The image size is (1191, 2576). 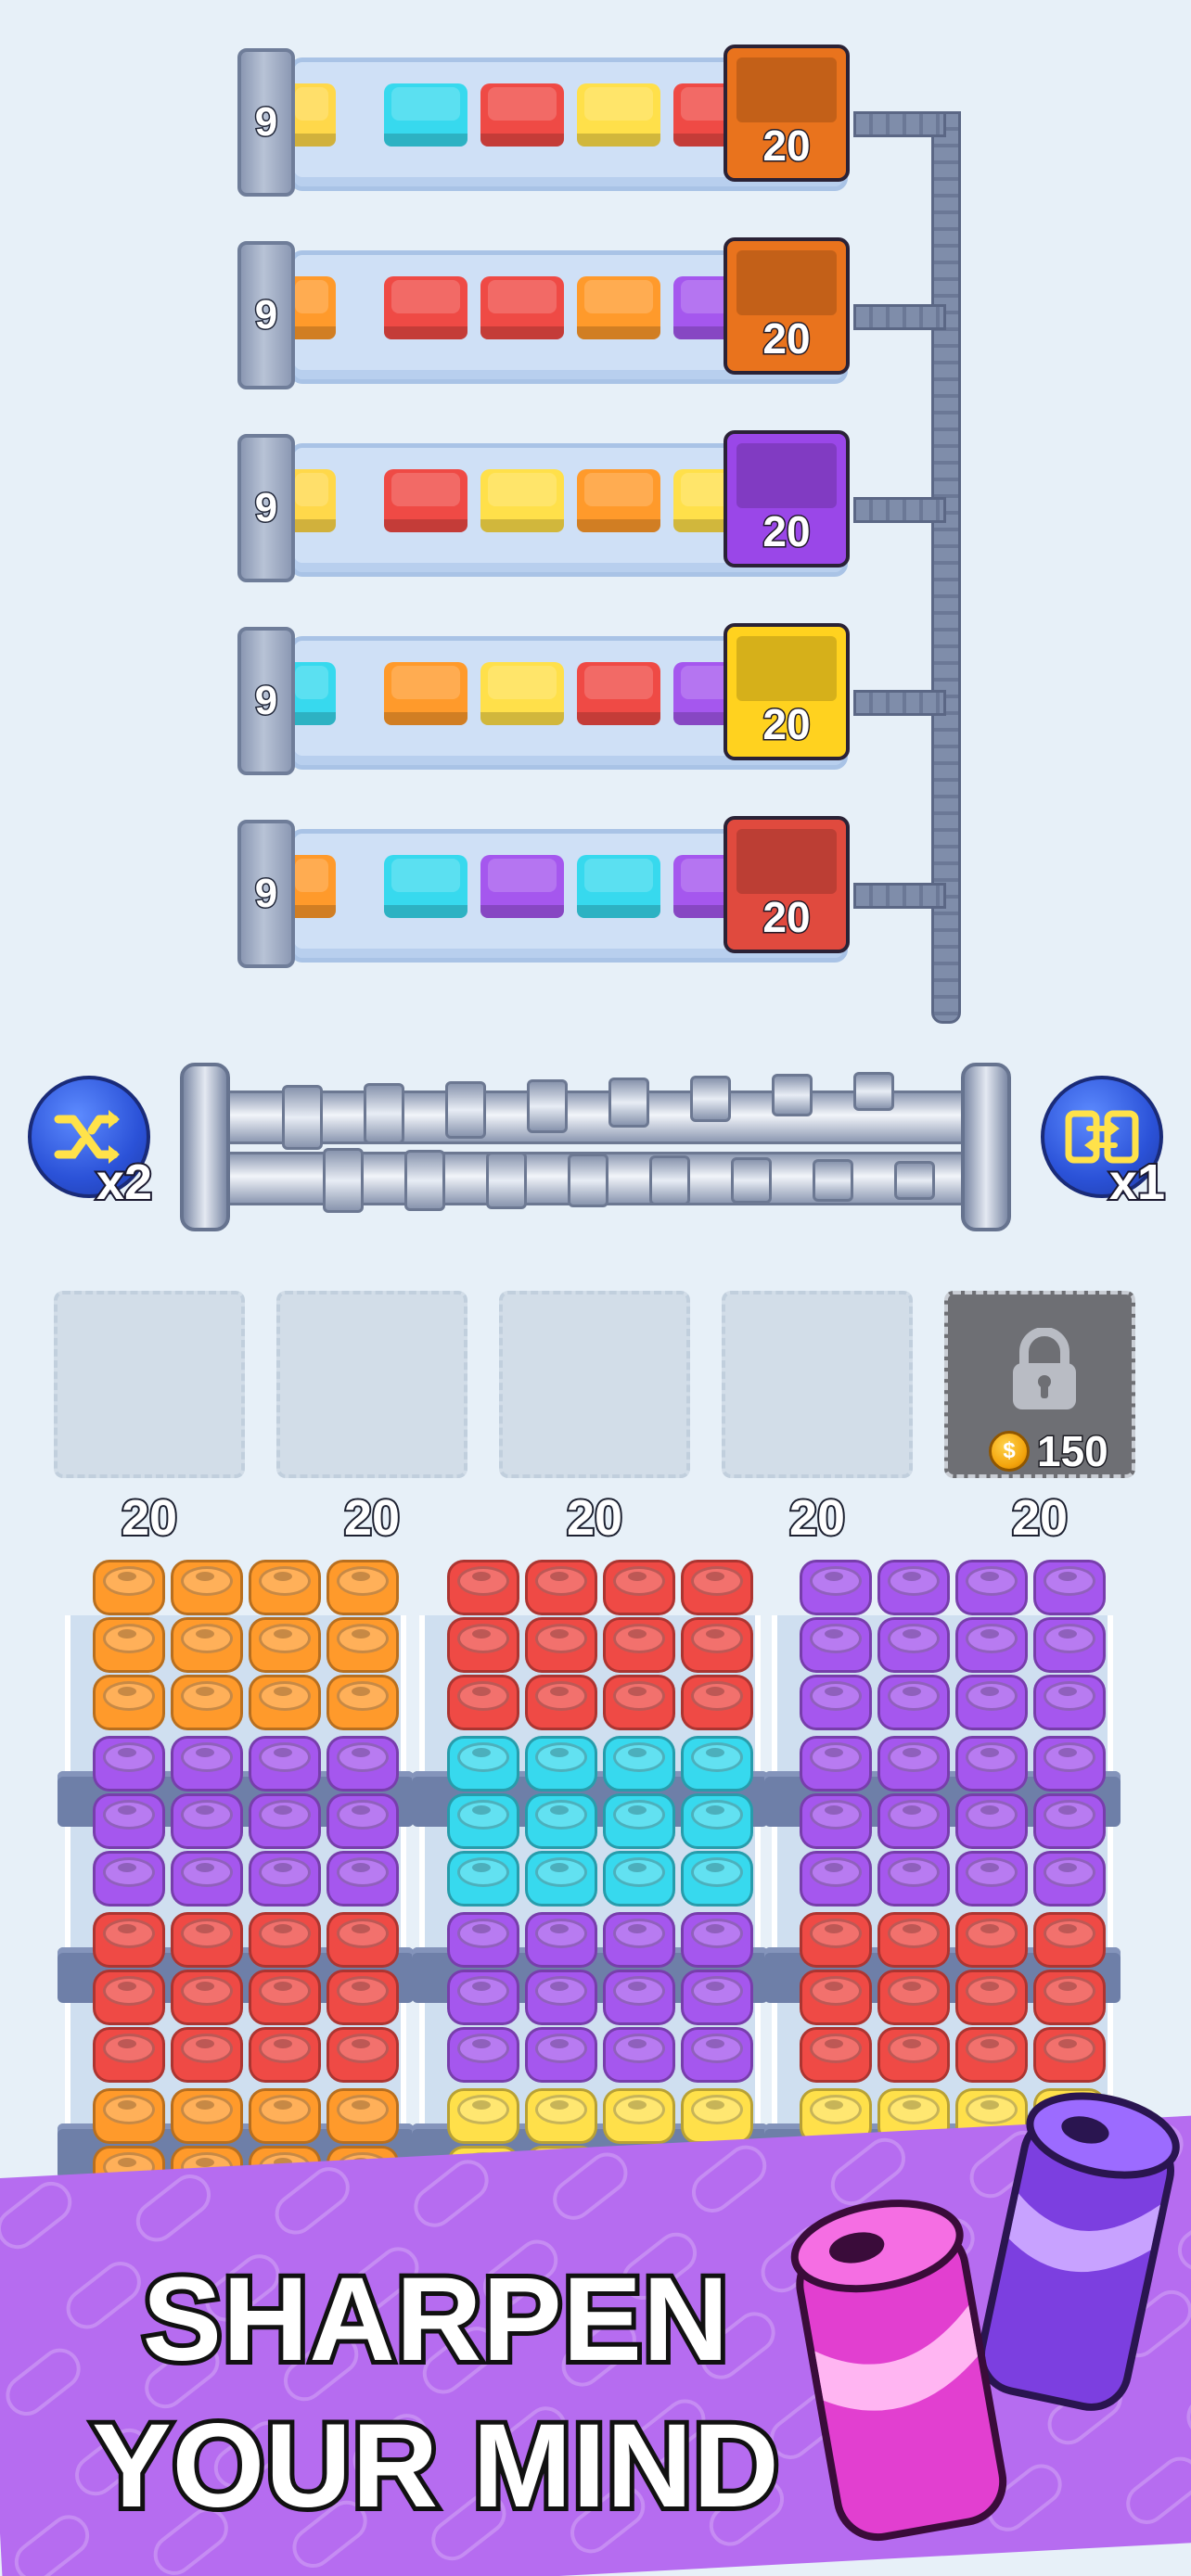 What do you see at coordinates (1104, 1144) in the screenshot?
I see `swap-powerup-button: x1` at bounding box center [1104, 1144].